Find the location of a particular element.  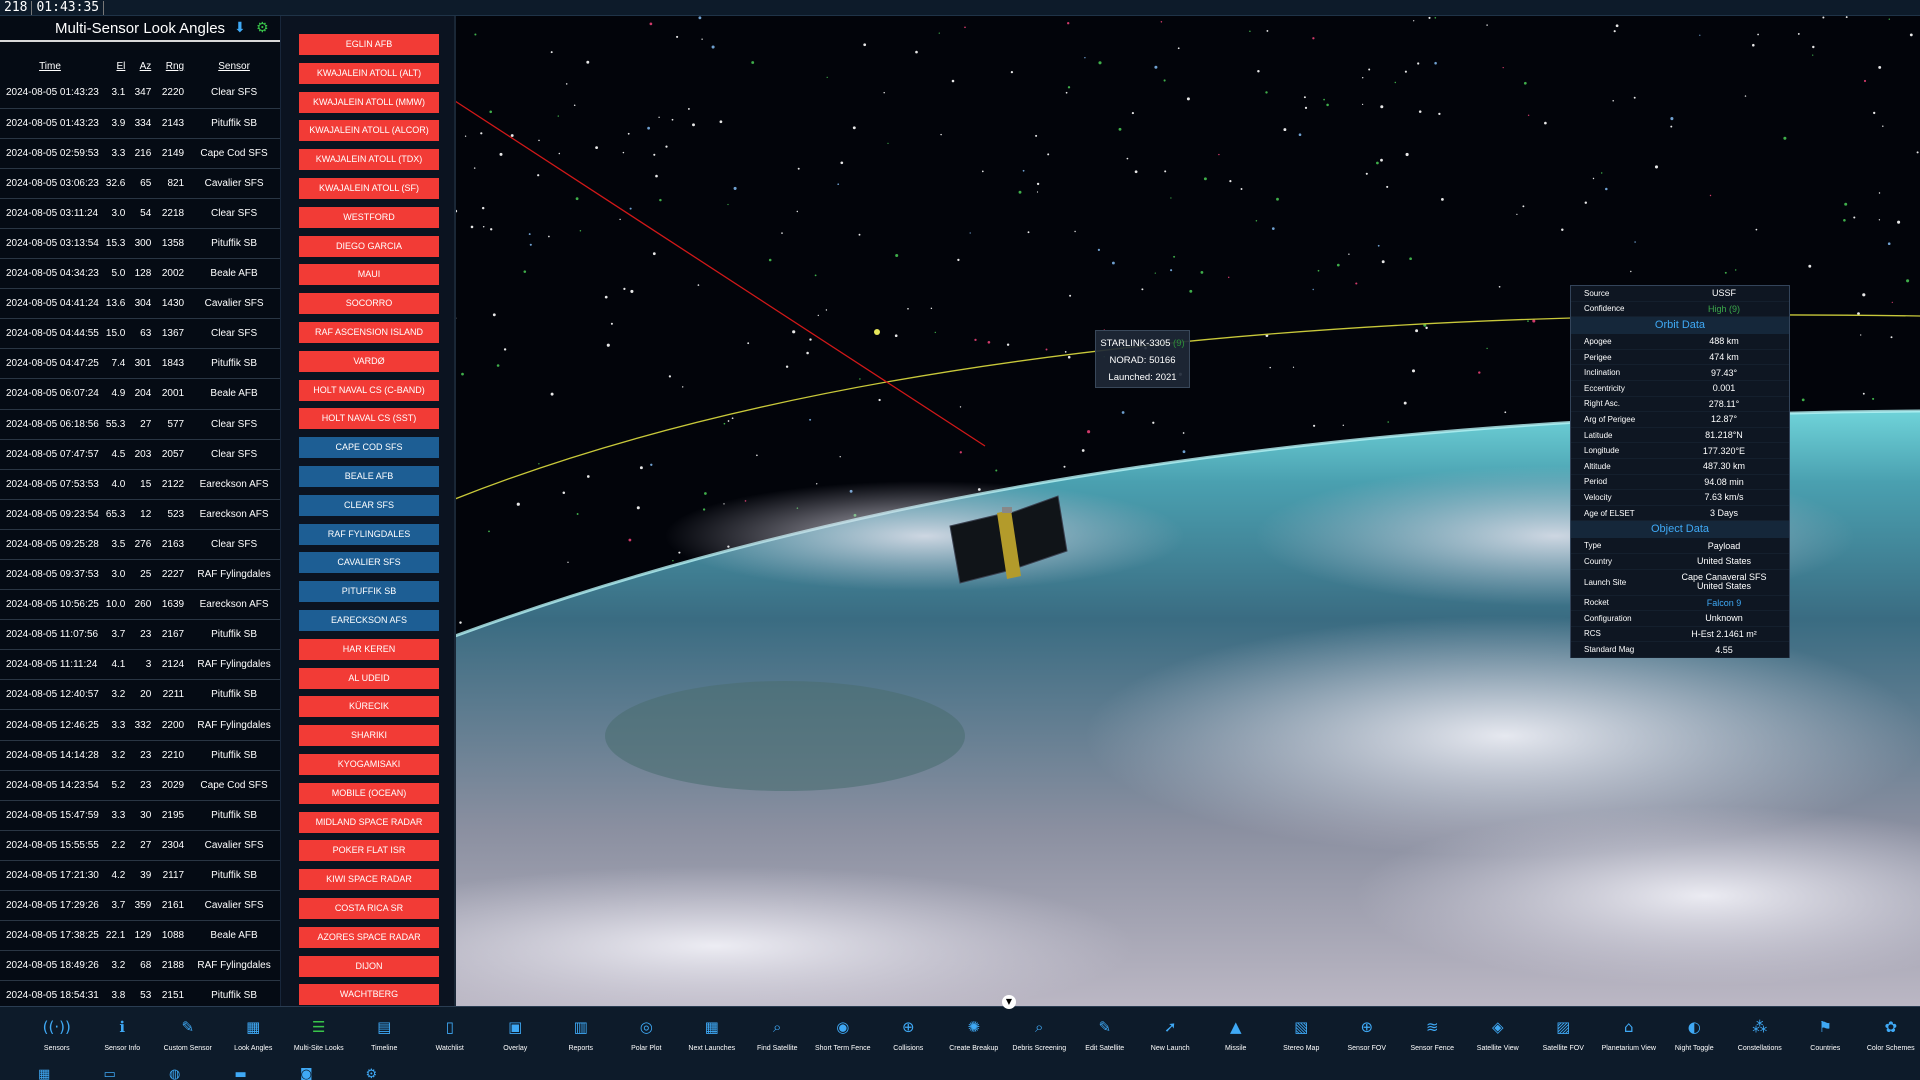

table-row: 2024-08-05 15:47:59 3.3 30 2195 Pituffik SB is located at coordinates (140, 815).